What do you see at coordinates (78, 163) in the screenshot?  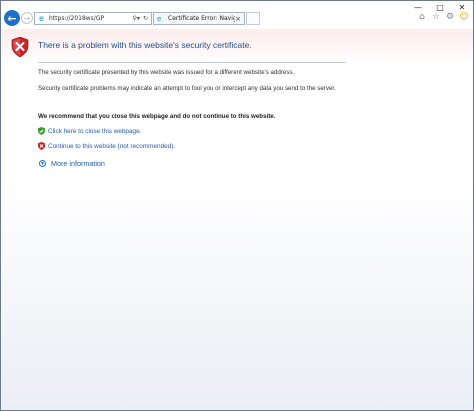 I see `more-information-link: More information` at bounding box center [78, 163].